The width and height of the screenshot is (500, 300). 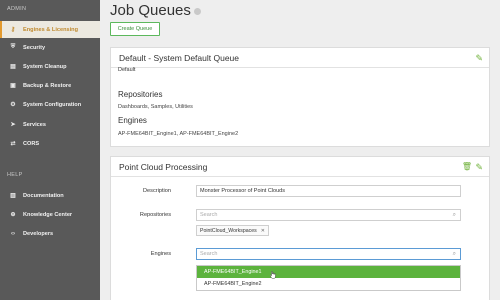 What do you see at coordinates (13, 215) in the screenshot?
I see `search-globe-icon: ⊕` at bounding box center [13, 215].